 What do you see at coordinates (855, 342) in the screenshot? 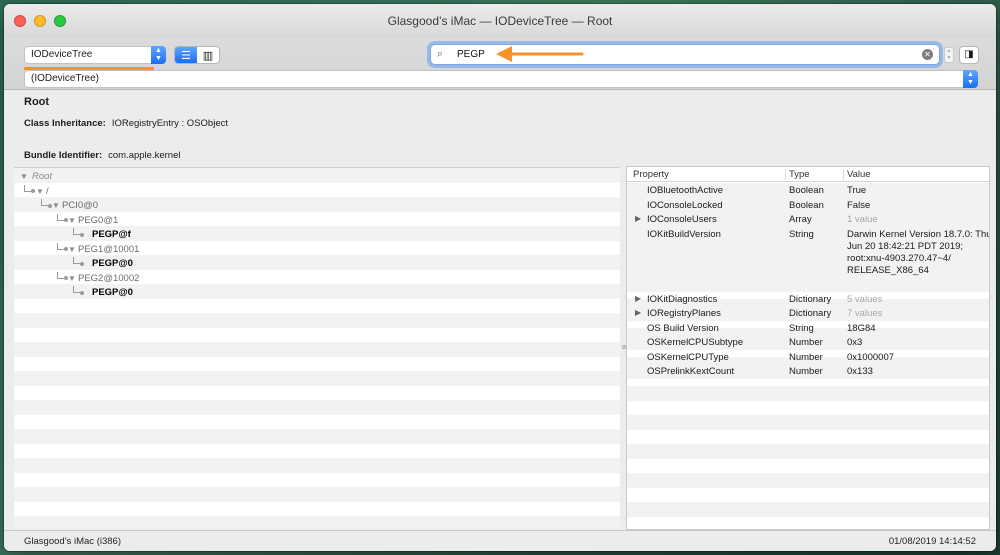
I see `property-value: 0x3` at bounding box center [855, 342].